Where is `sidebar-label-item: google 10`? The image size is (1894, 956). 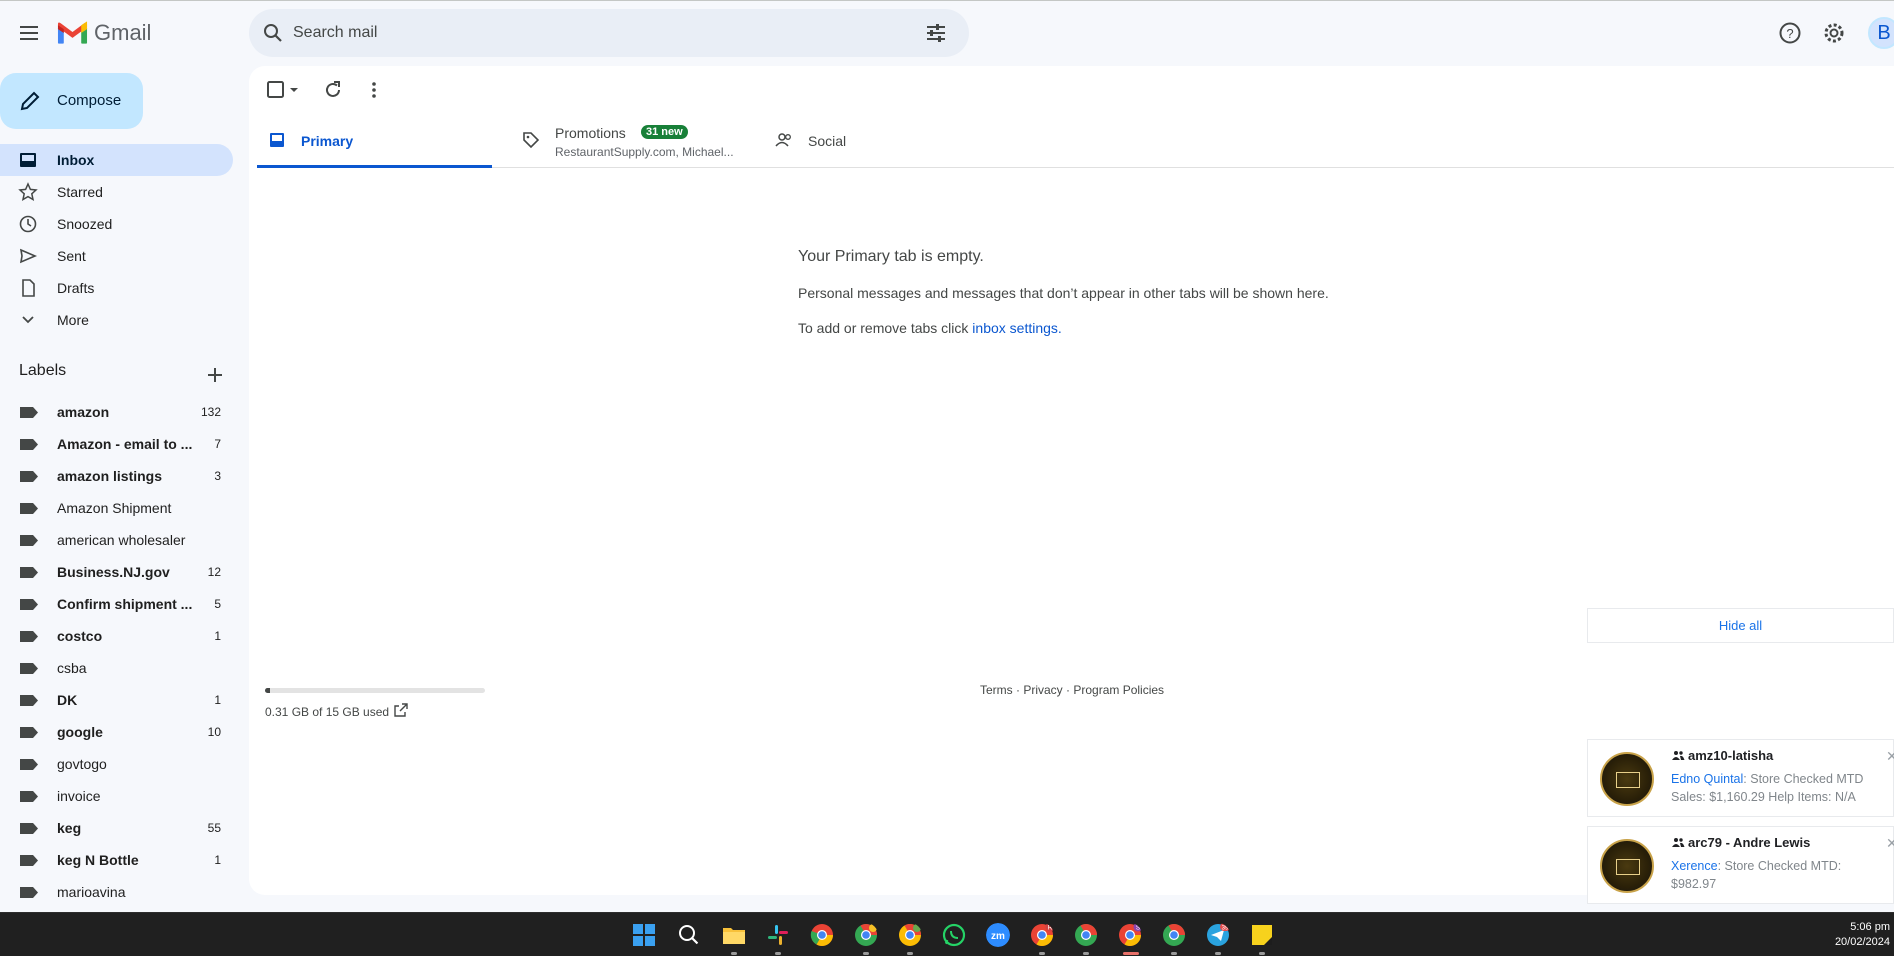
sidebar-label-item: google 10 is located at coordinates (116, 732).